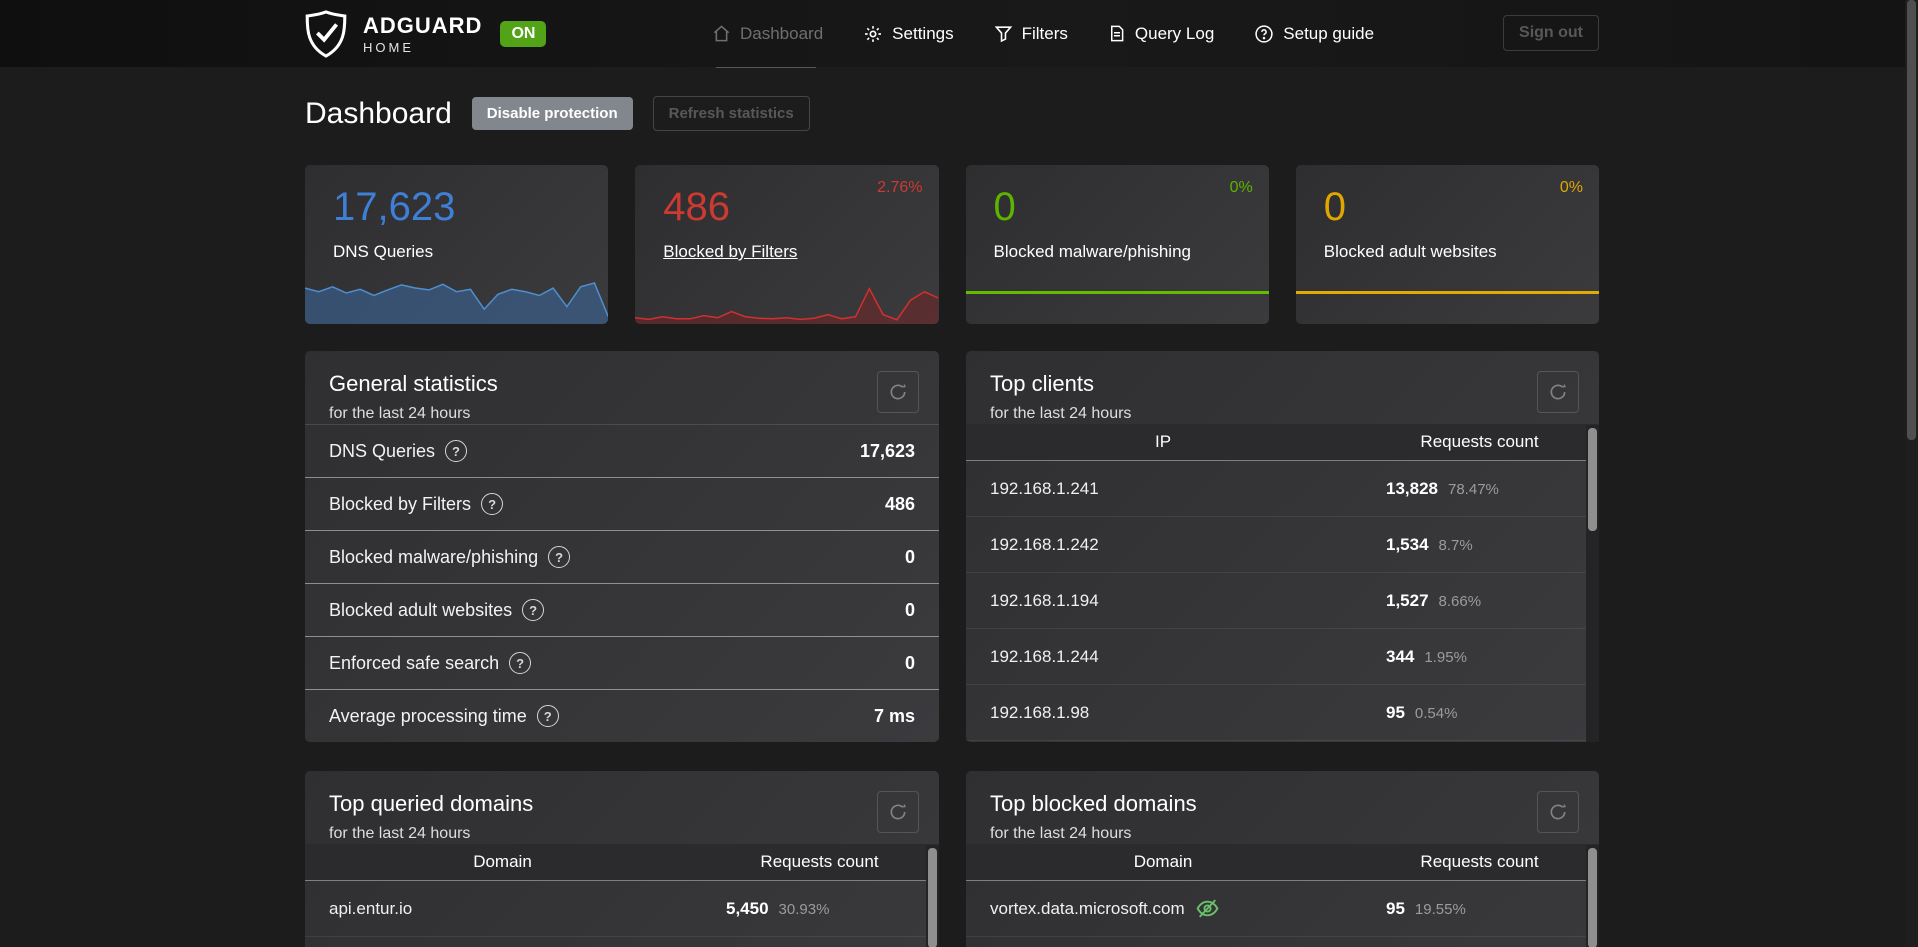  I want to click on blocked-by-filters-link: Blocked by Filters, so click(730, 252).